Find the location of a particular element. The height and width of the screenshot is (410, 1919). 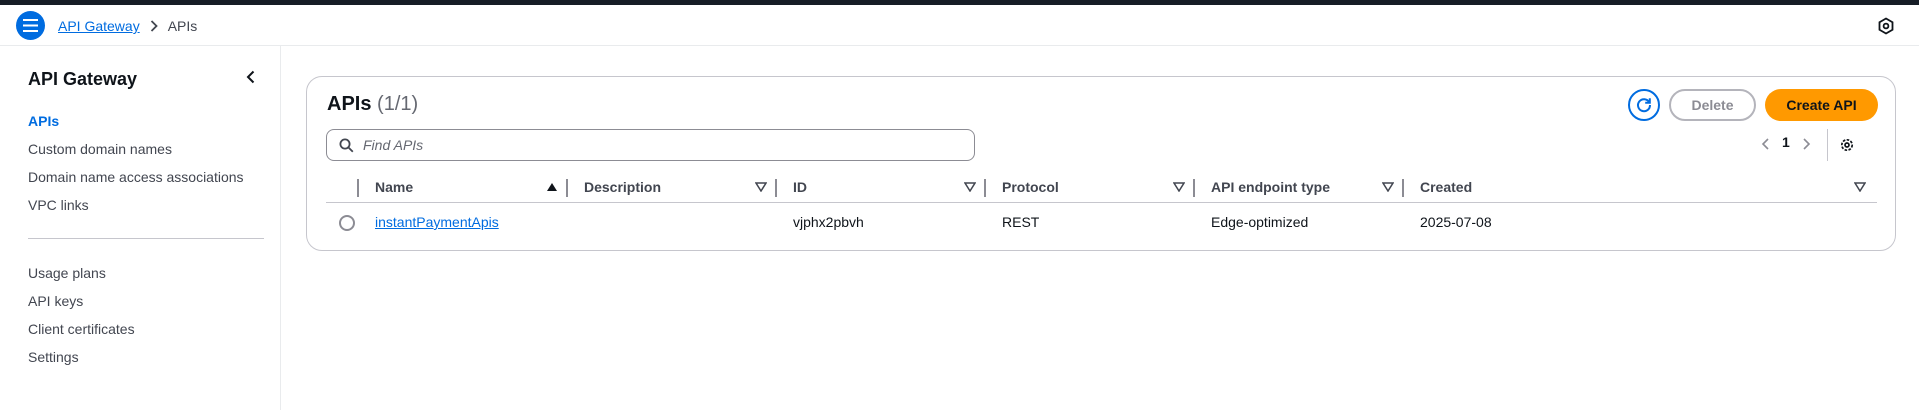

sidebar-item-vpc-links: VPC links is located at coordinates (58, 205).